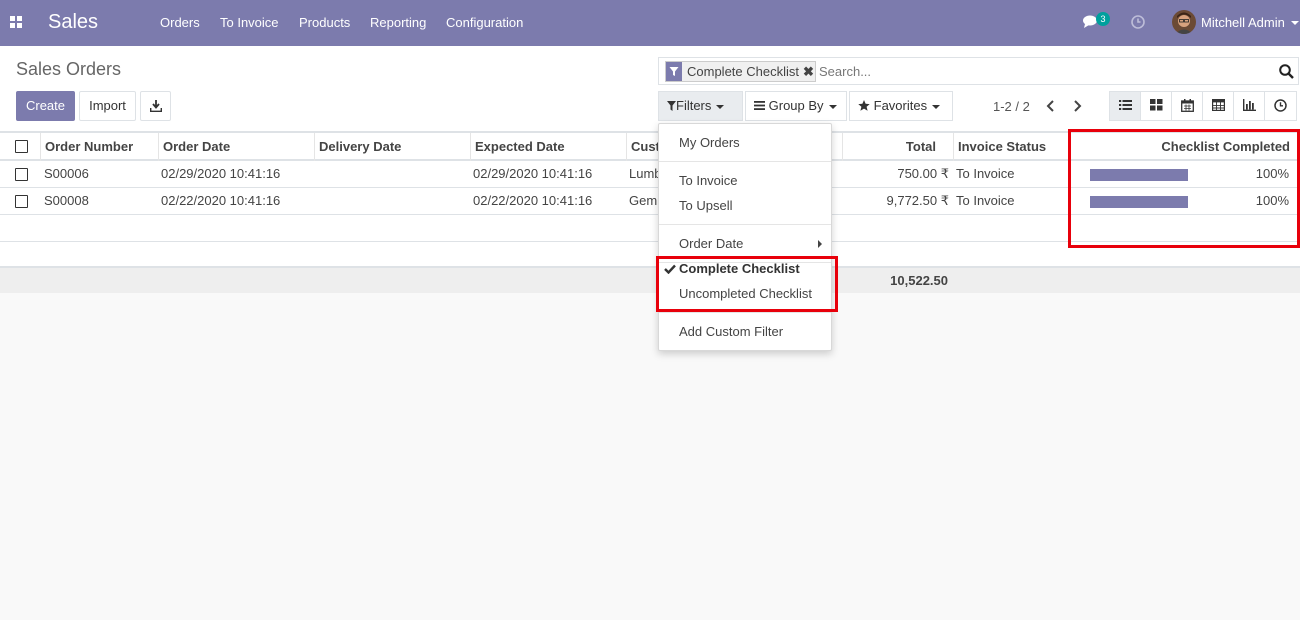  I want to click on footer-total: 10,522.50, so click(919, 280).